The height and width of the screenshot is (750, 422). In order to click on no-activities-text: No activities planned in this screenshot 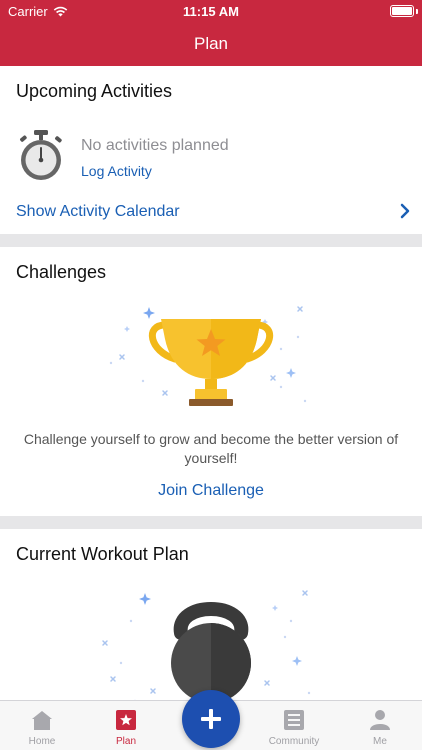, I will do `click(155, 145)`.